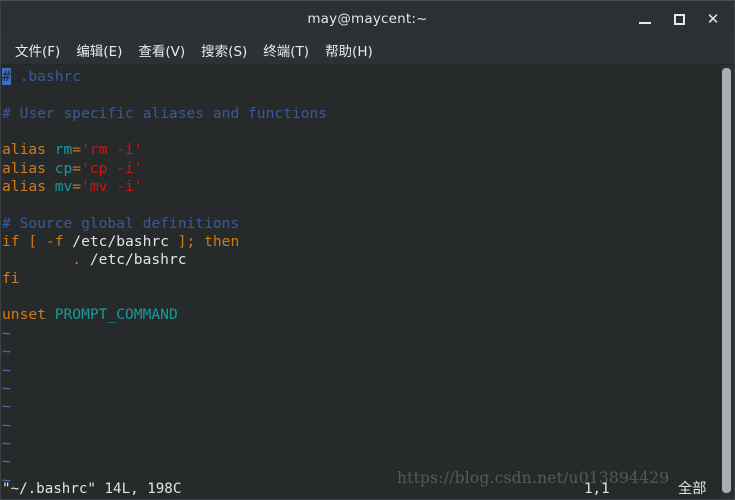  Describe the element at coordinates (645, 22) in the screenshot. I see `minimize-icon` at that location.